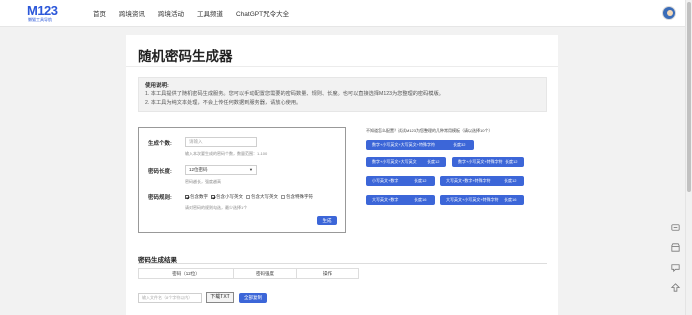  Describe the element at coordinates (132, 13) in the screenshot. I see `nav-news: 跨境资讯` at that location.